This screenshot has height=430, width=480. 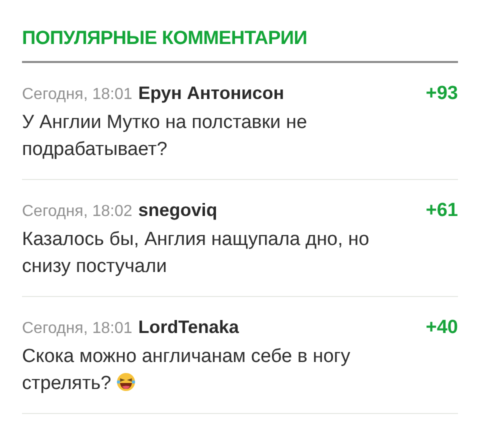 What do you see at coordinates (187, 370) in the screenshot?
I see `comment-text: Скока можно англичанам себе в ногу стрелять?` at bounding box center [187, 370].